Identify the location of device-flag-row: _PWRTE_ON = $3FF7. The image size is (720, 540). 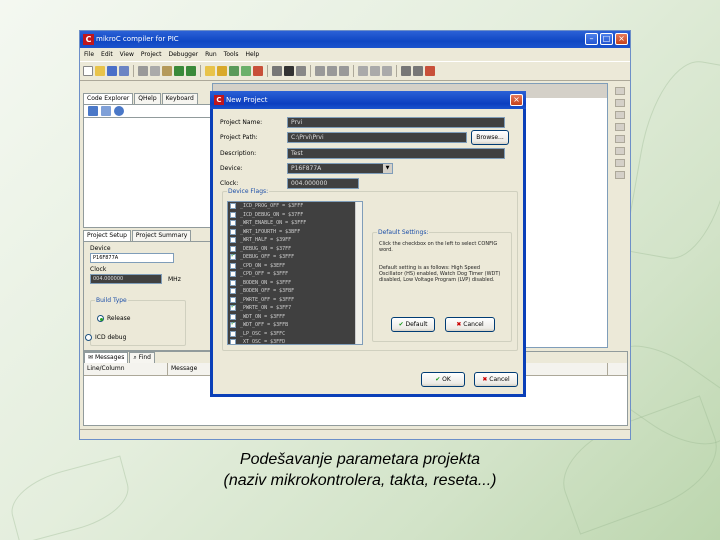
(295, 308).